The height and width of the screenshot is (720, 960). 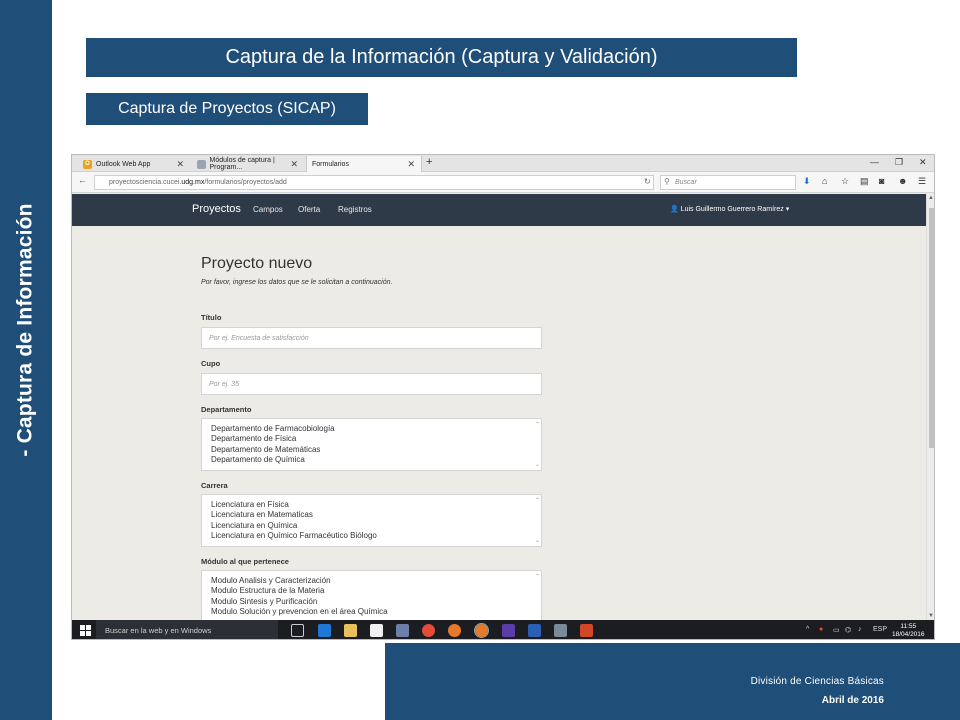 I want to click on url-prefix: proyectosciencia.cucei., so click(x=145, y=182).